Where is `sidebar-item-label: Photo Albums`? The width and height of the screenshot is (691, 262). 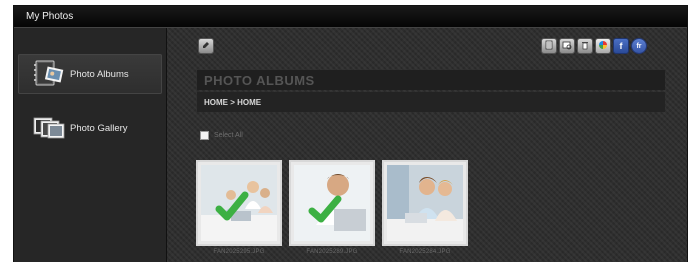 sidebar-item-label: Photo Albums is located at coordinates (99, 74).